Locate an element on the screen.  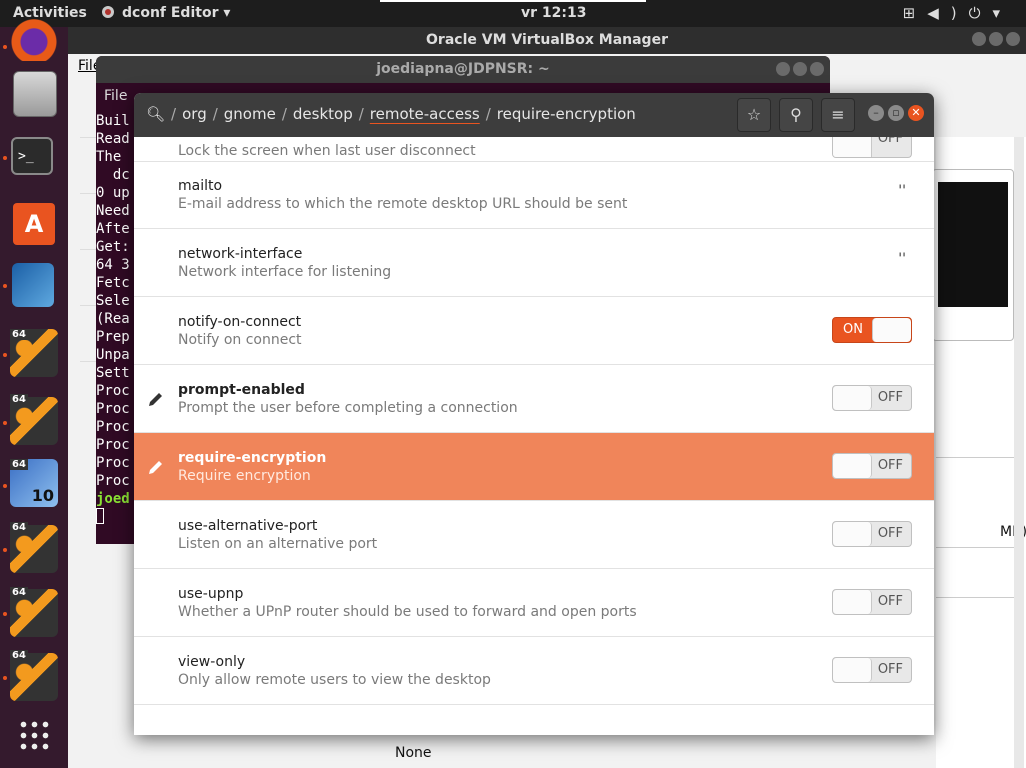
key-name: notify-on-connect is located at coordinates (240, 322).